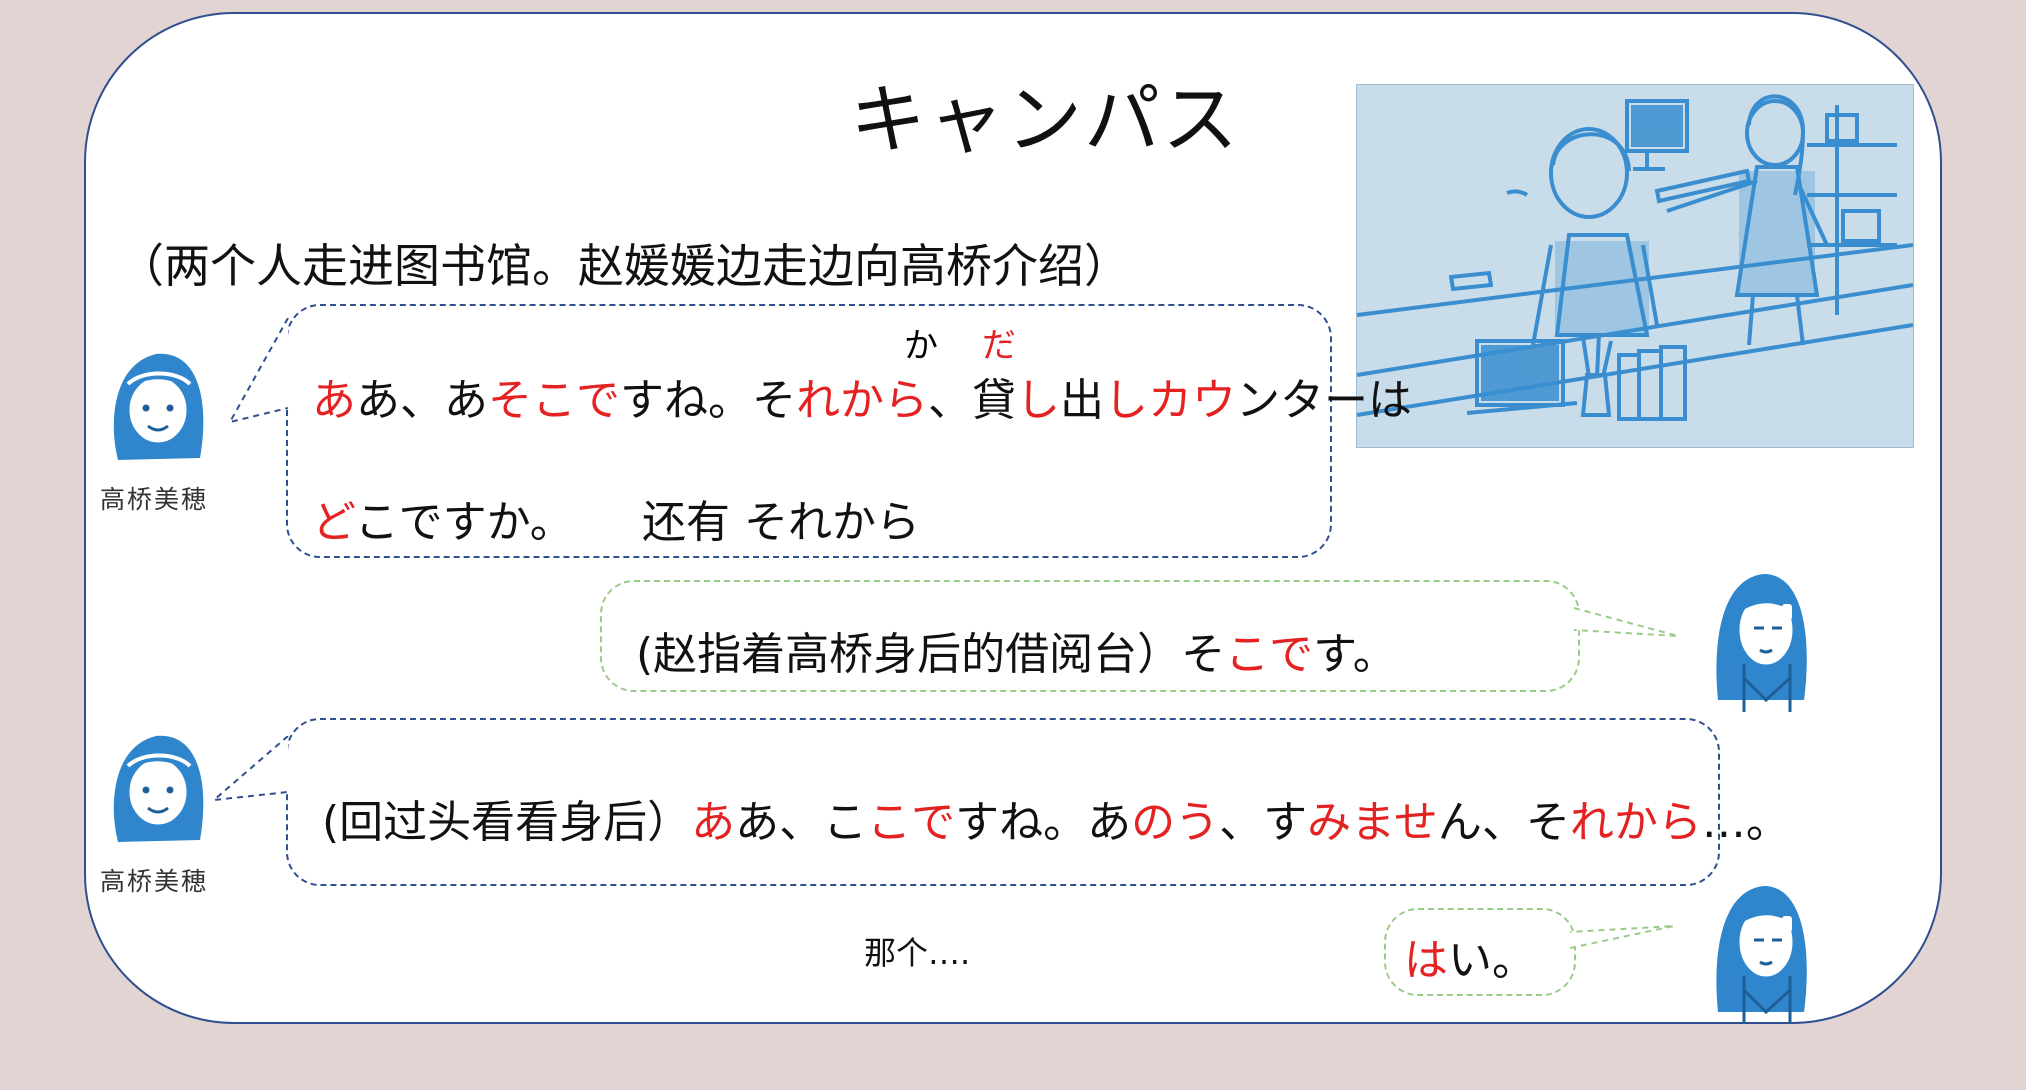 This screenshot has height=1090, width=2026. What do you see at coordinates (1470, 960) in the screenshot?
I see `line4-text: はい。` at bounding box center [1470, 960].